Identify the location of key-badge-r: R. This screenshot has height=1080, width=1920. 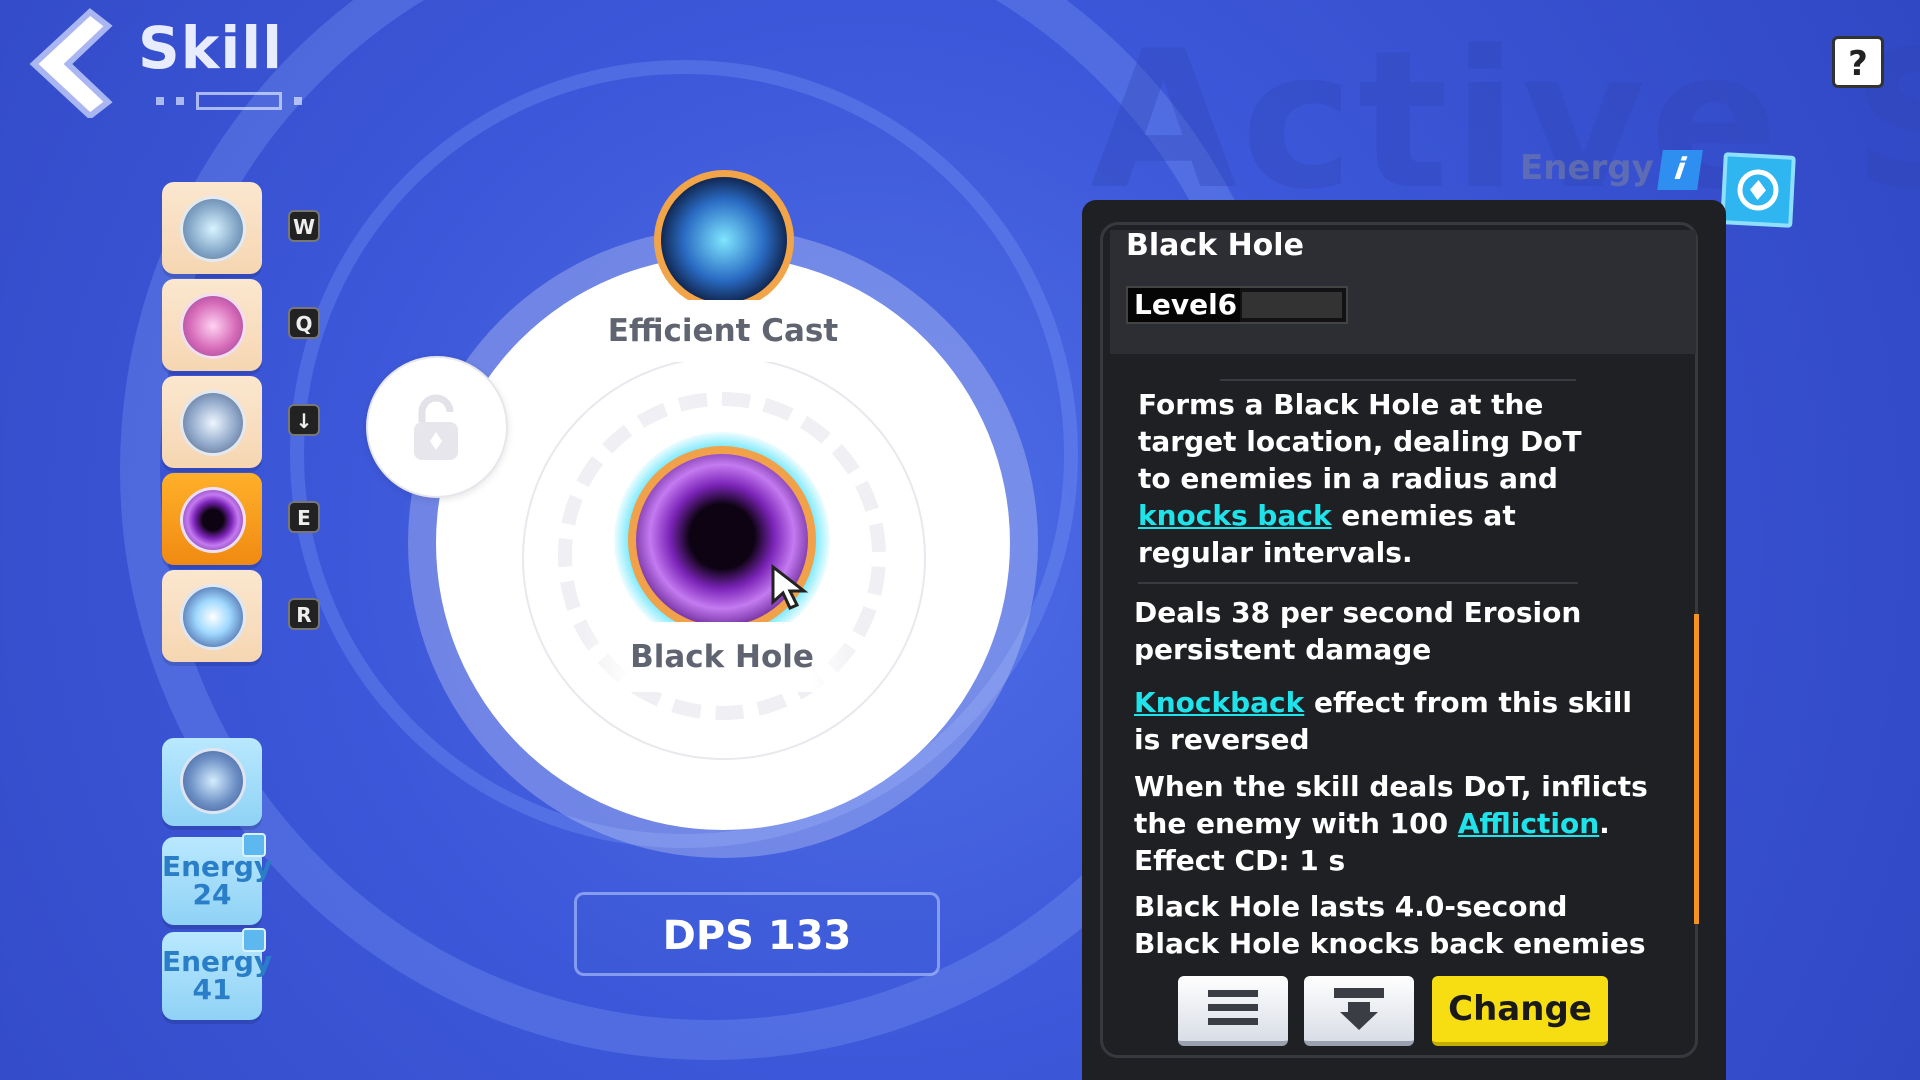
(304, 614).